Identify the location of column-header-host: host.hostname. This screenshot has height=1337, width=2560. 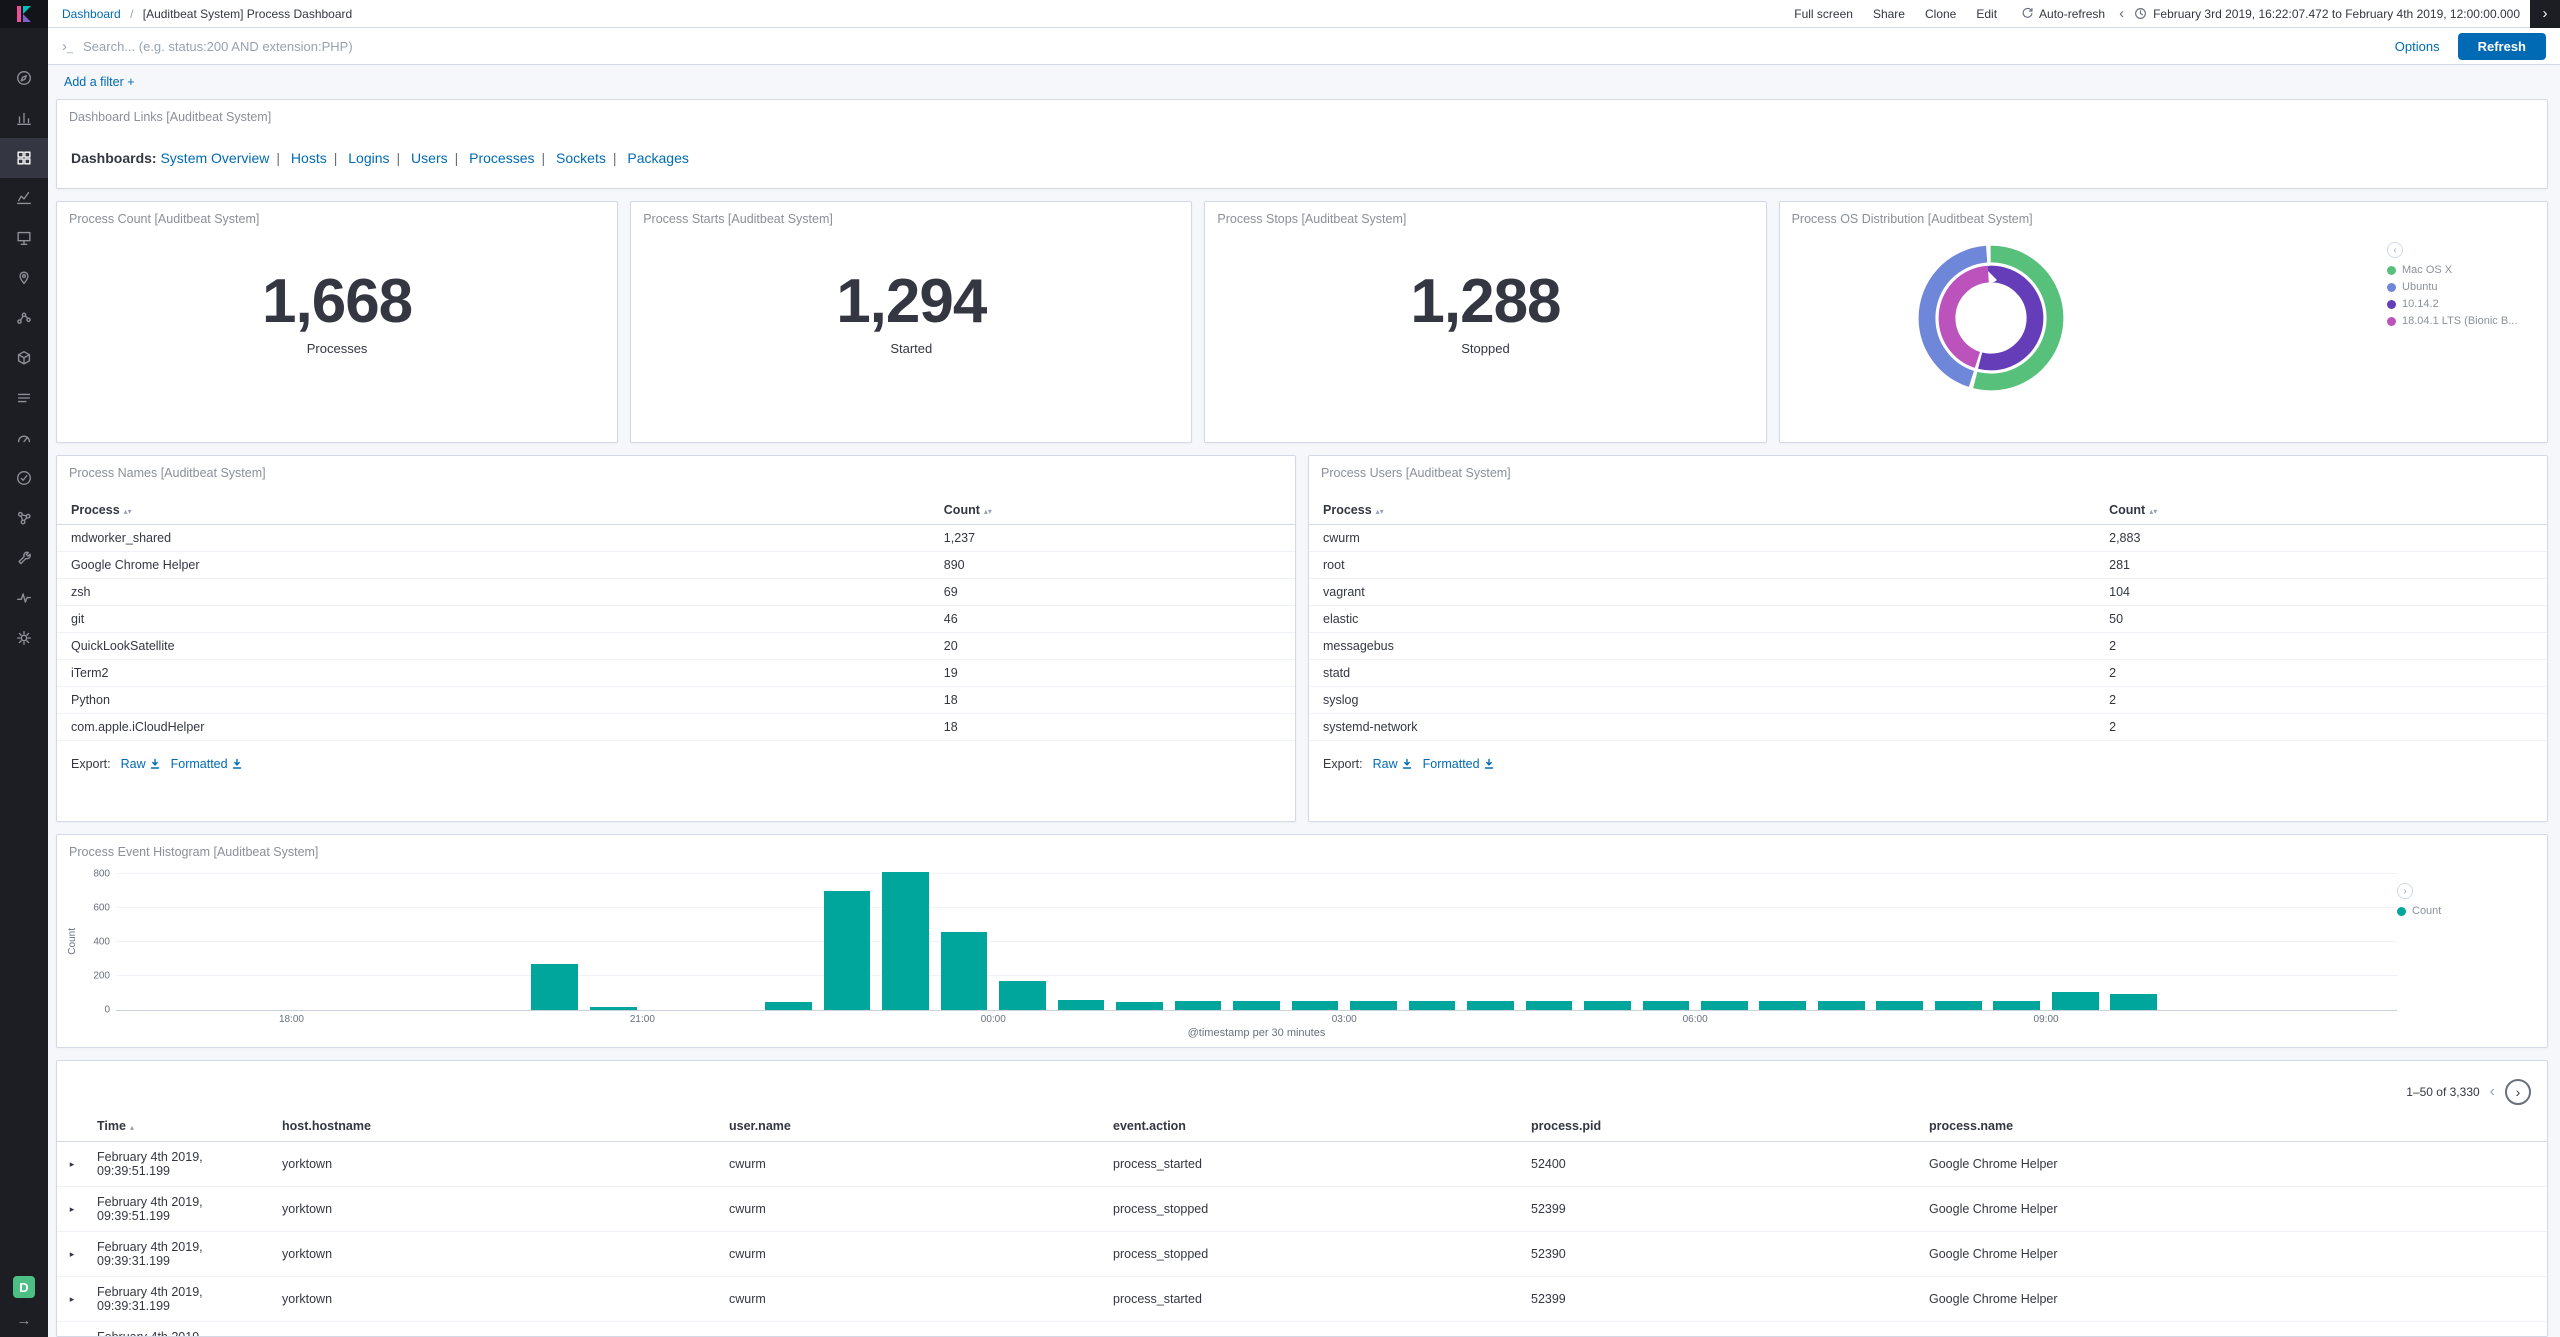
(495, 1126).